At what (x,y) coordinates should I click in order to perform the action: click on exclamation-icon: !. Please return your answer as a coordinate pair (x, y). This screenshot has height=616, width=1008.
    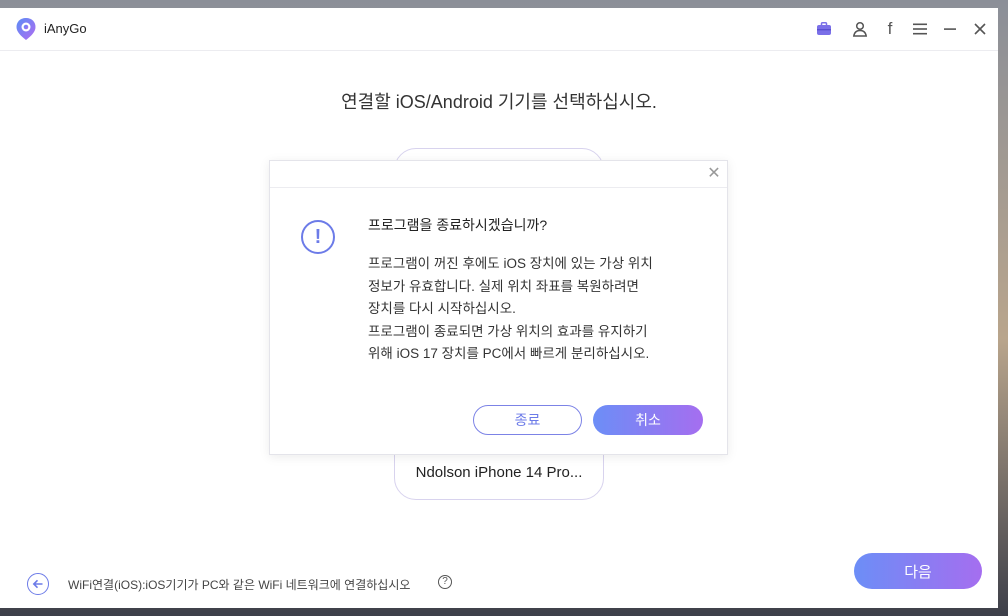
    Looking at the image, I should click on (318, 237).